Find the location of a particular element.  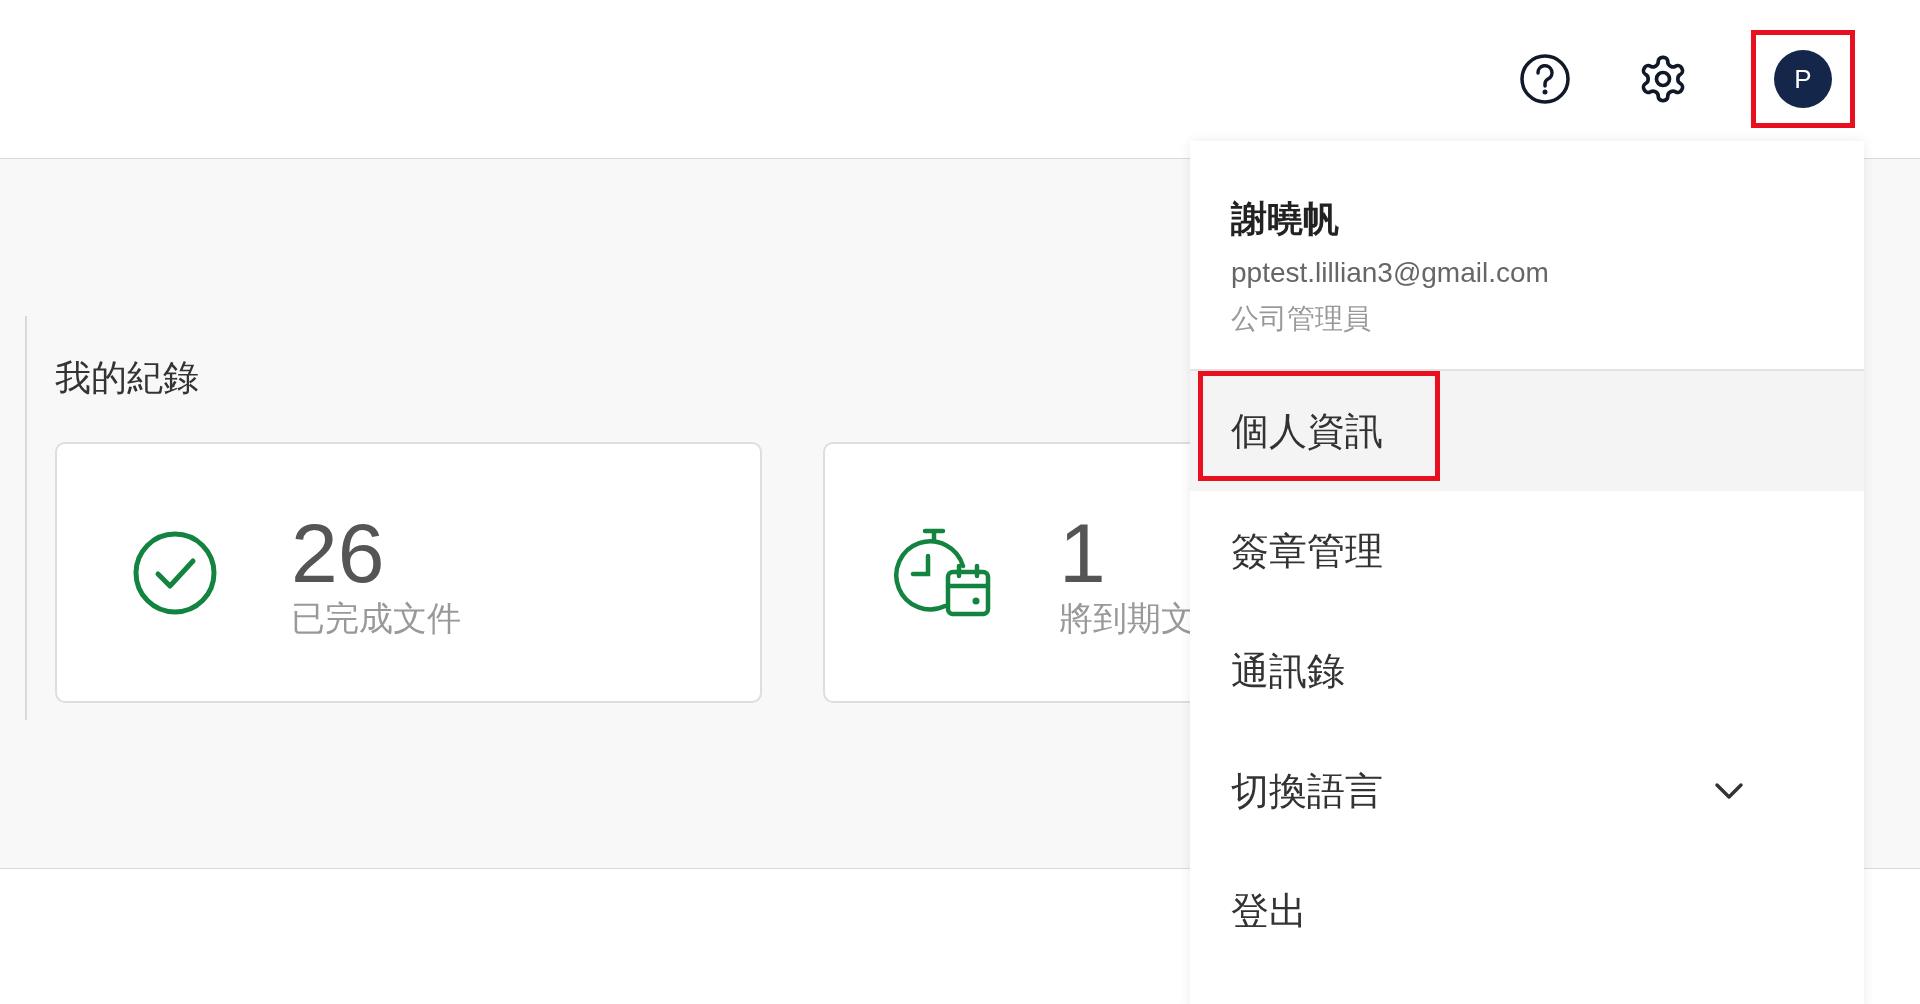

menu-item: 通訊錄 is located at coordinates (1527, 671).